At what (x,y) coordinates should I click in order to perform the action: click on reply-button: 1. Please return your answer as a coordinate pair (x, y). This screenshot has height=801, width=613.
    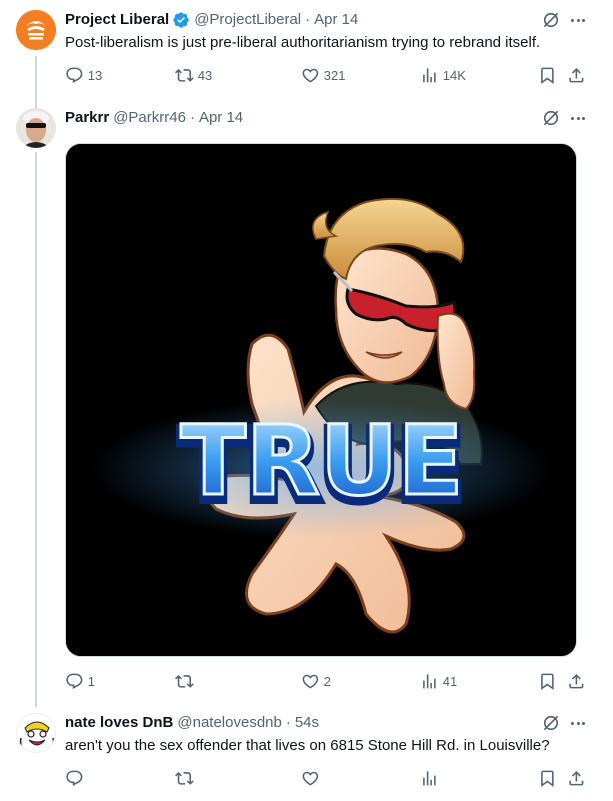
    Looking at the image, I should click on (80, 681).